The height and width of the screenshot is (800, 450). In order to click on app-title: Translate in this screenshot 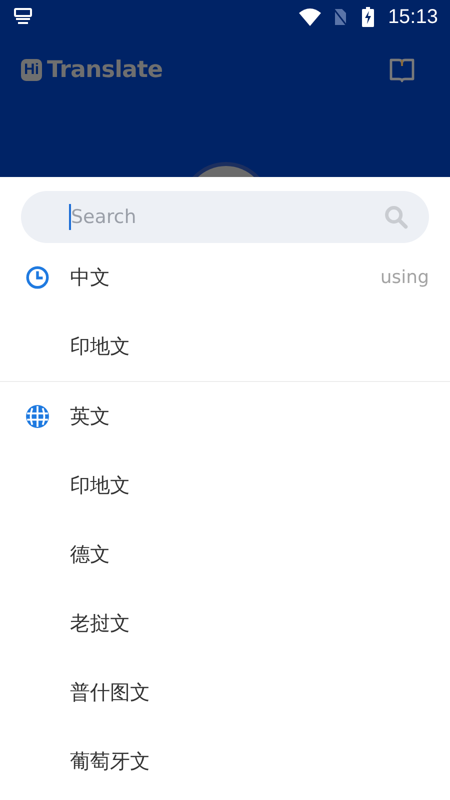, I will do `click(105, 70)`.